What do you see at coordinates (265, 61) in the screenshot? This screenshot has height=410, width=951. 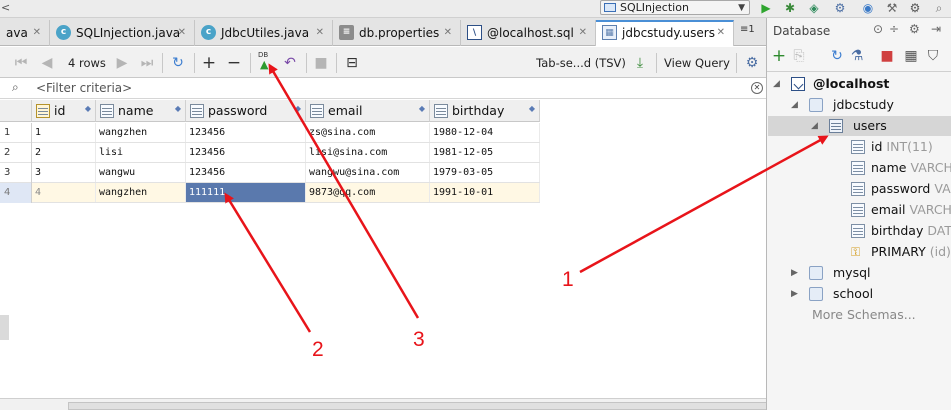 I see `submit-changes-button: DB ▲` at bounding box center [265, 61].